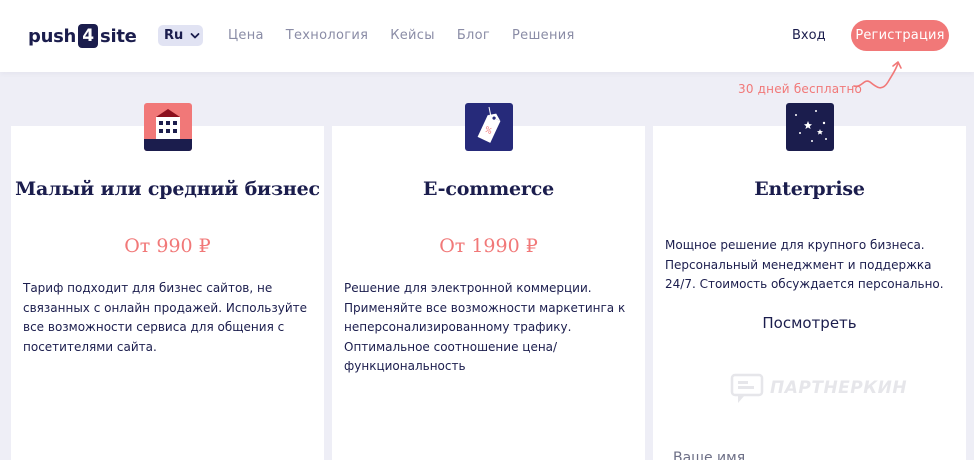 The image size is (974, 460). Describe the element at coordinates (195, 35) in the screenshot. I see `chevron-down-icon` at that location.